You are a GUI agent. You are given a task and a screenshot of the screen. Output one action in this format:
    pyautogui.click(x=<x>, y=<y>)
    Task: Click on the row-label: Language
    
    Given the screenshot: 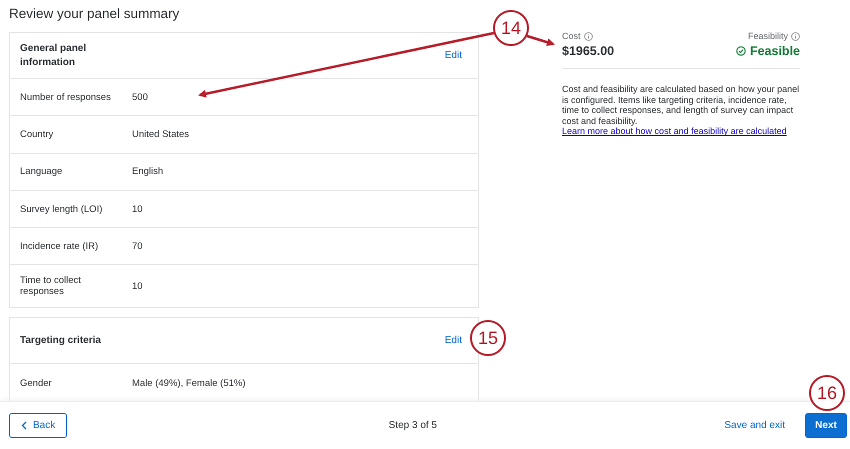 What is the action you would take?
    pyautogui.click(x=42, y=172)
    